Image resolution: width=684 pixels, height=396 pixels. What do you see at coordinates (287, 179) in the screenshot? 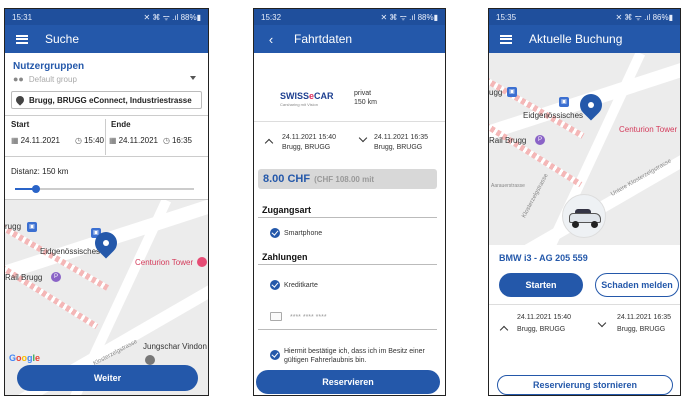
I see `price-value: 8.00 CHF` at bounding box center [287, 179].